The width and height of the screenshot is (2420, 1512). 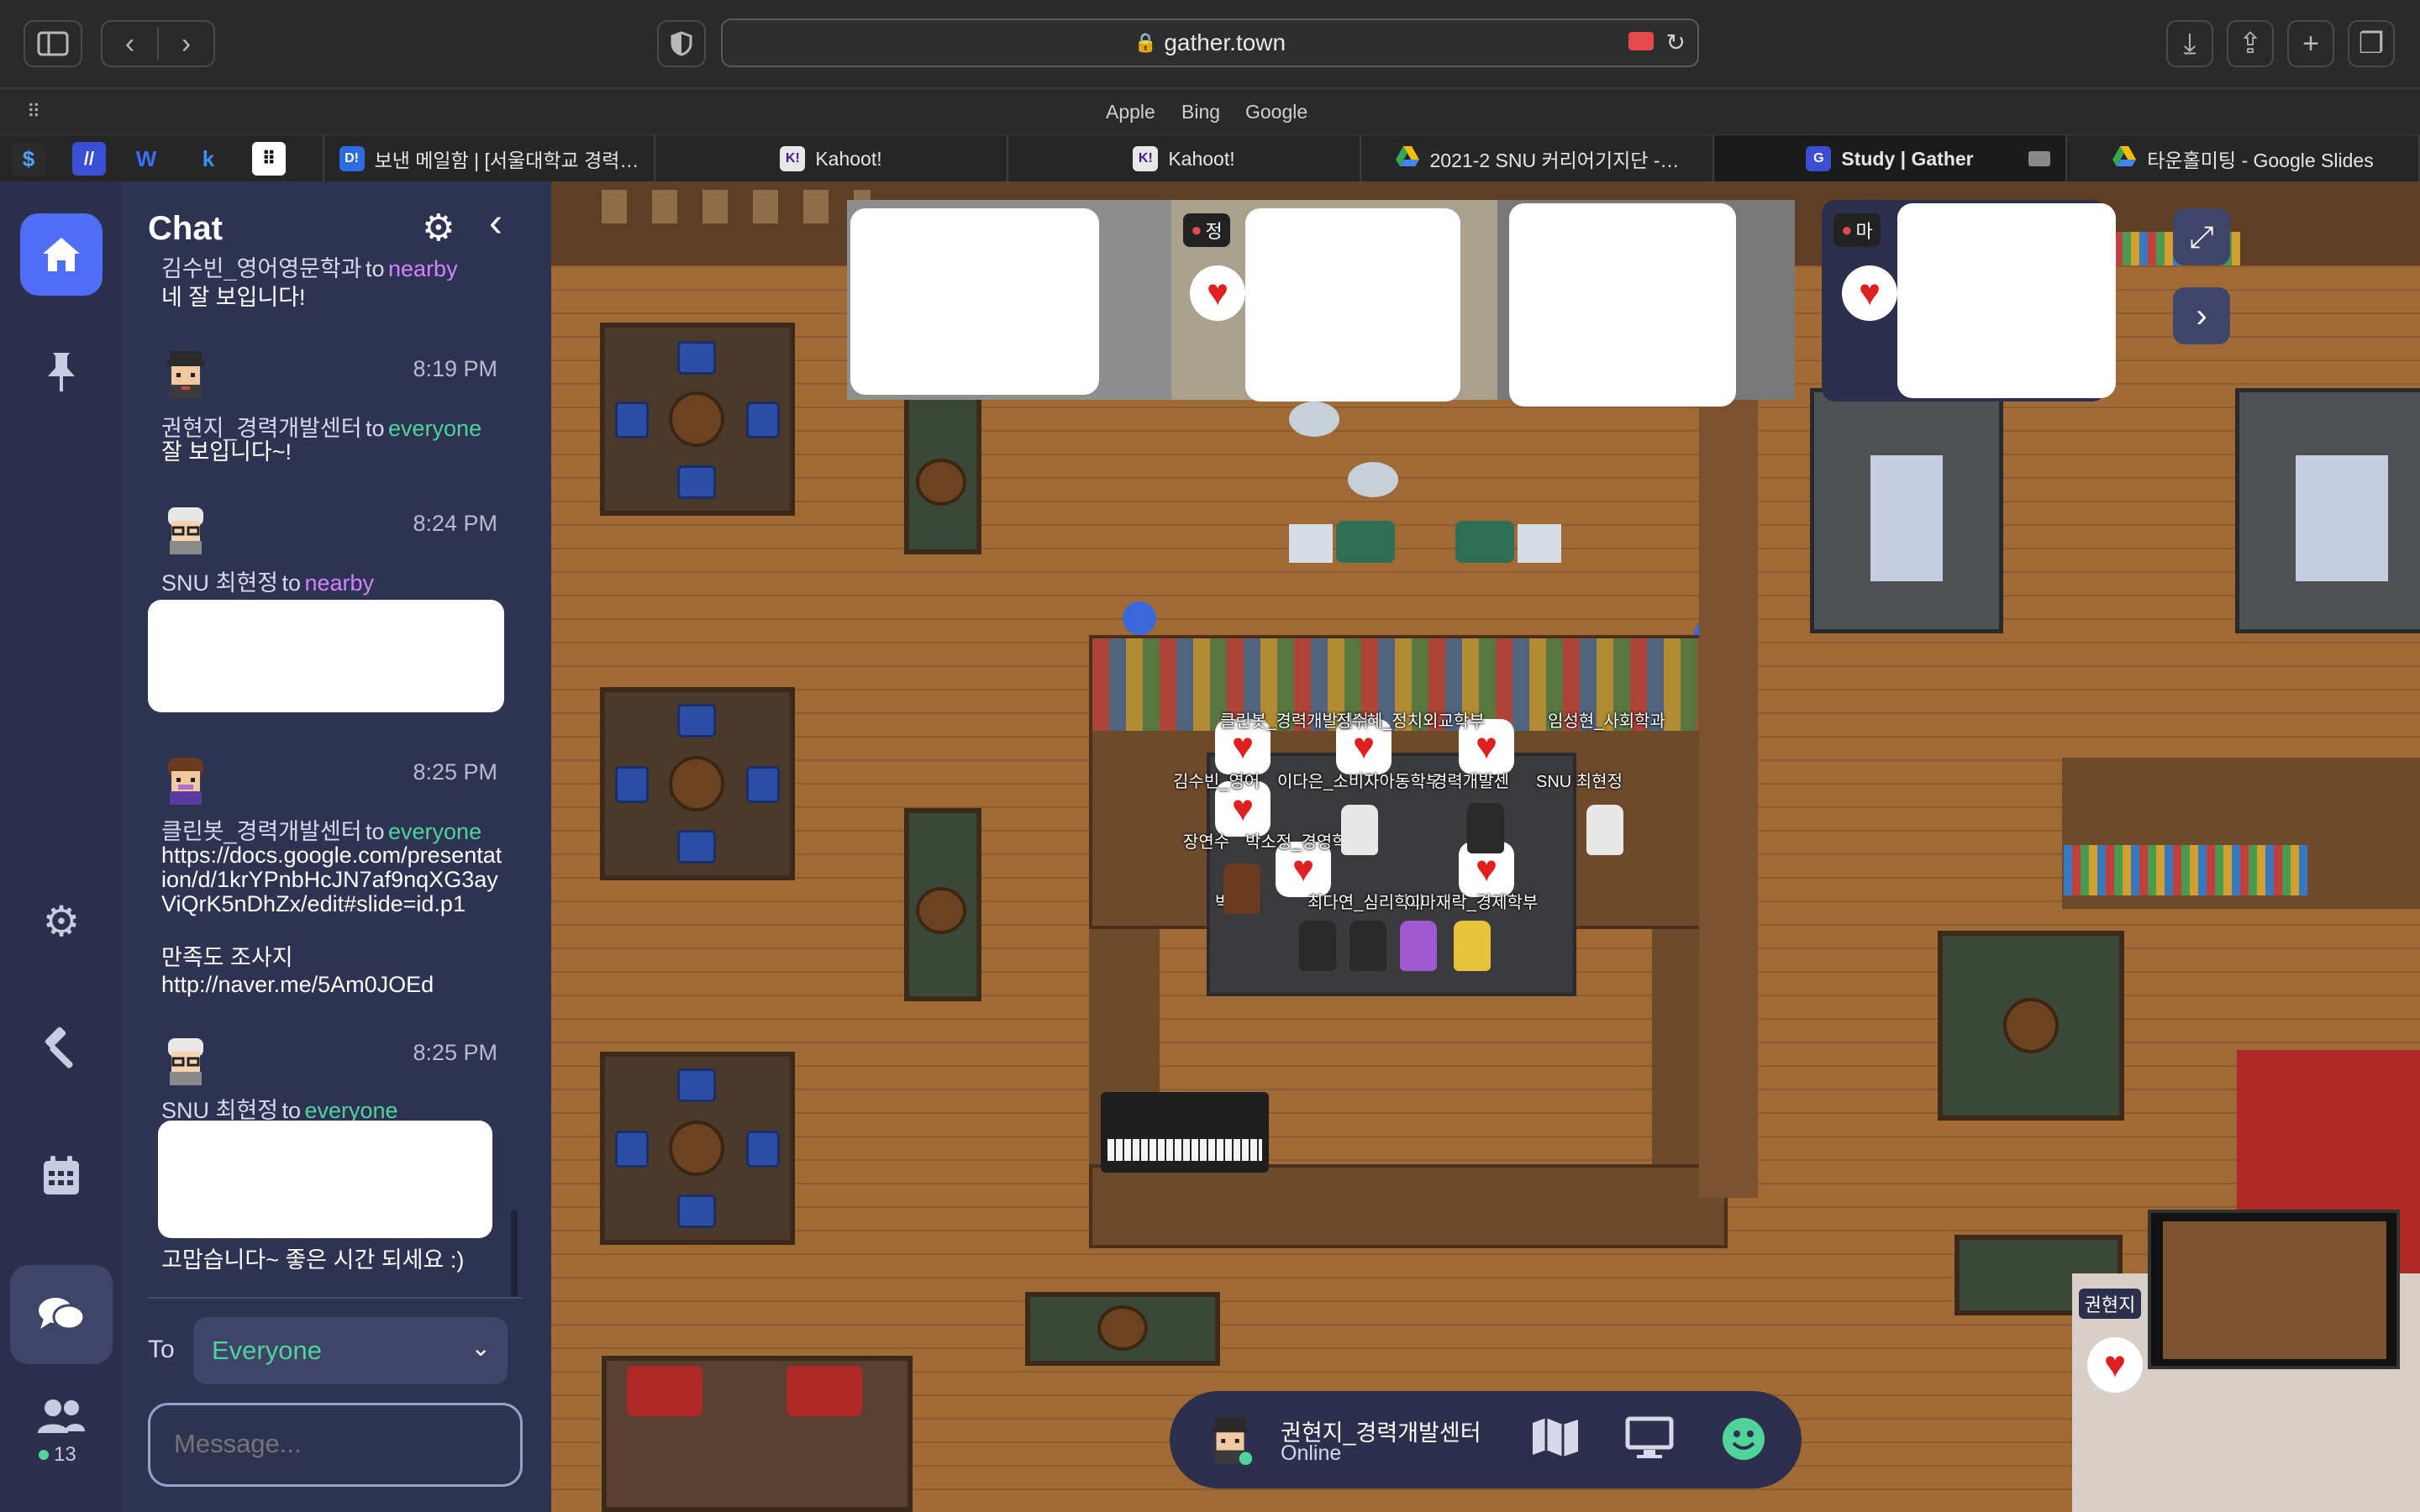 I want to click on gather-icon: G, so click(x=1819, y=158).